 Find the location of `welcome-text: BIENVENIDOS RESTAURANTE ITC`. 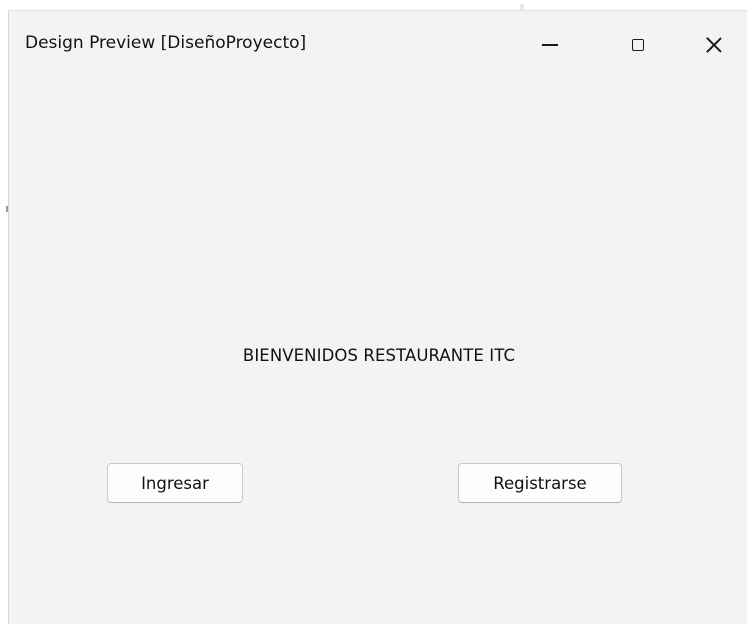

welcome-text: BIENVENIDOS RESTAURANTE ITC is located at coordinates (379, 355).